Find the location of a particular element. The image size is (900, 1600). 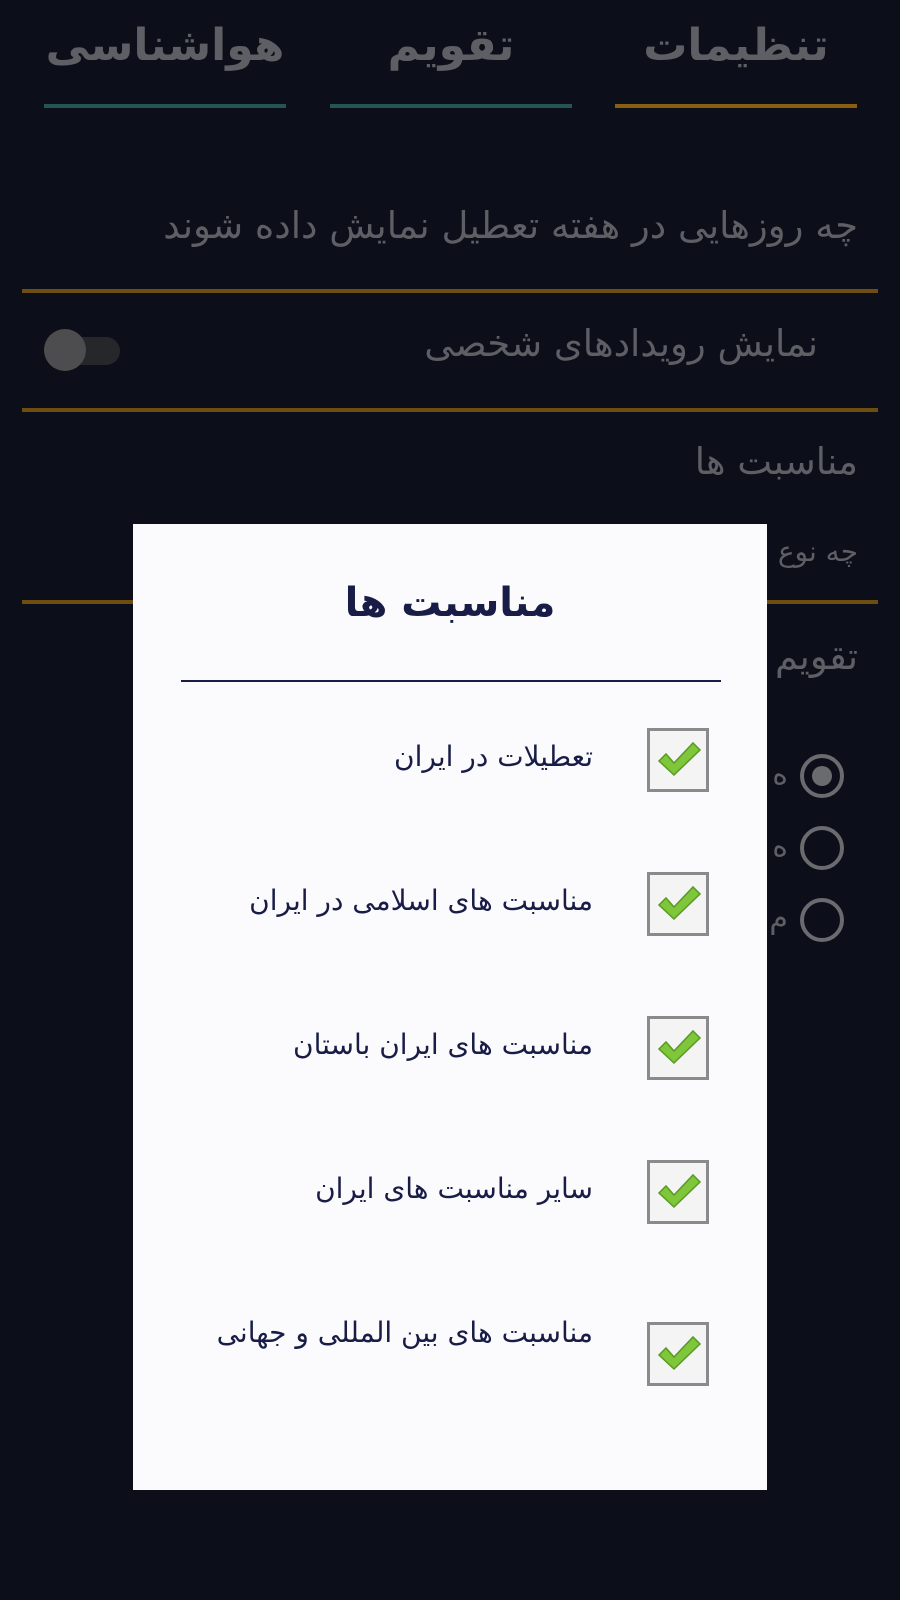

tab-weather-underline is located at coordinates (165, 106).